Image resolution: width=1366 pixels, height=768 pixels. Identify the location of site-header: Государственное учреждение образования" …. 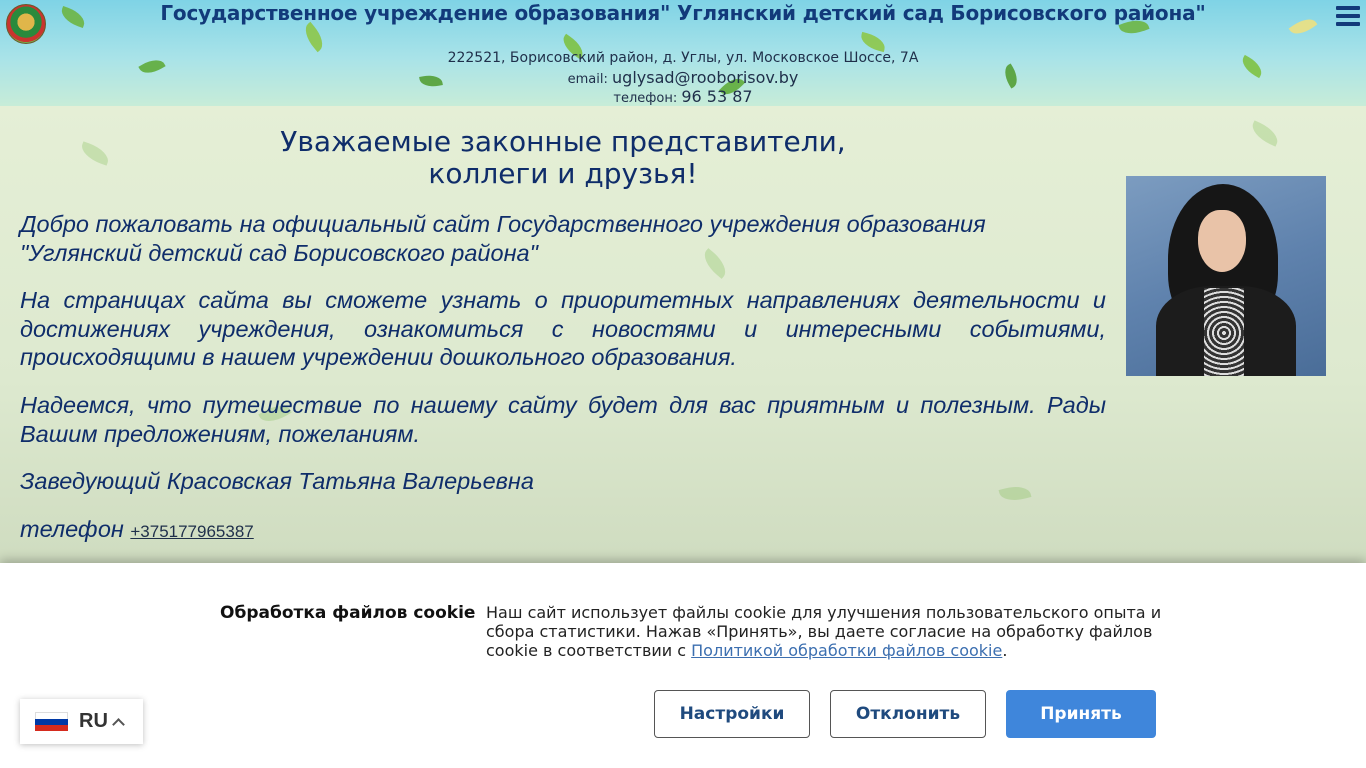
(683, 53).